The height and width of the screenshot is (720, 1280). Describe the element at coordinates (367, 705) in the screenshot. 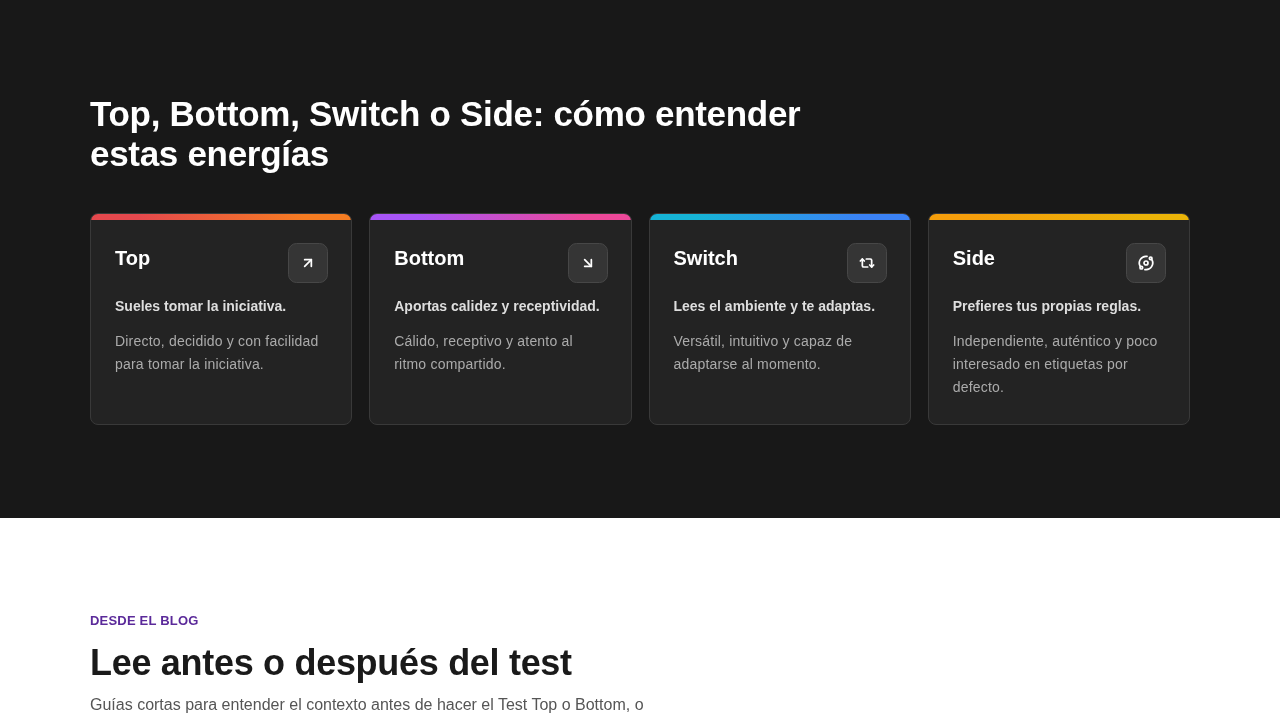

I see `section-intro: Guías cortas para entender el contexto antes de hacer el Test Top o Bottom, o` at that location.